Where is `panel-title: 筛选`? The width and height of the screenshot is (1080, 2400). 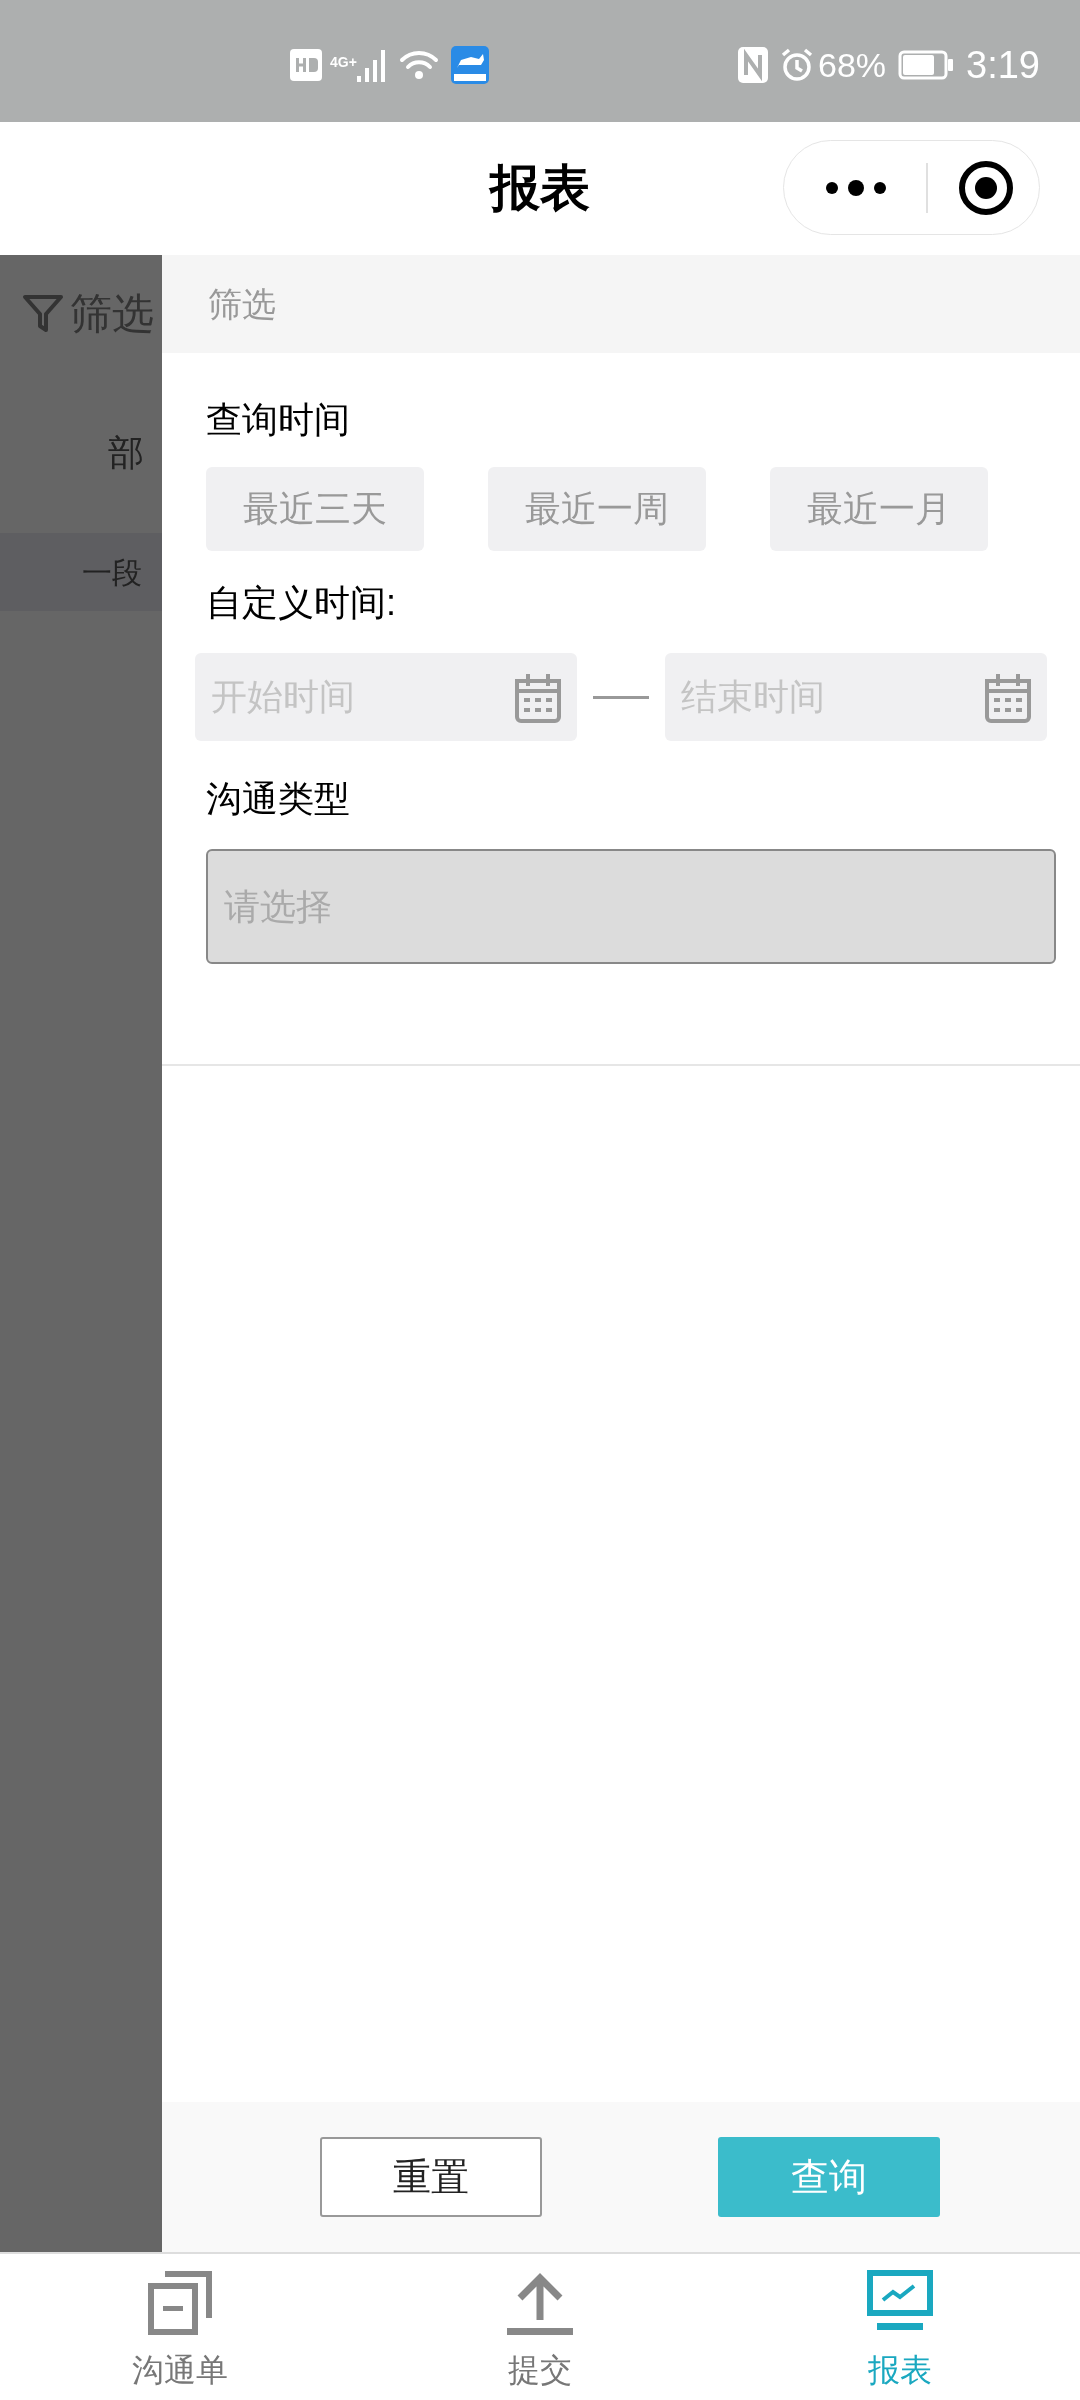 panel-title: 筛选 is located at coordinates (242, 304).